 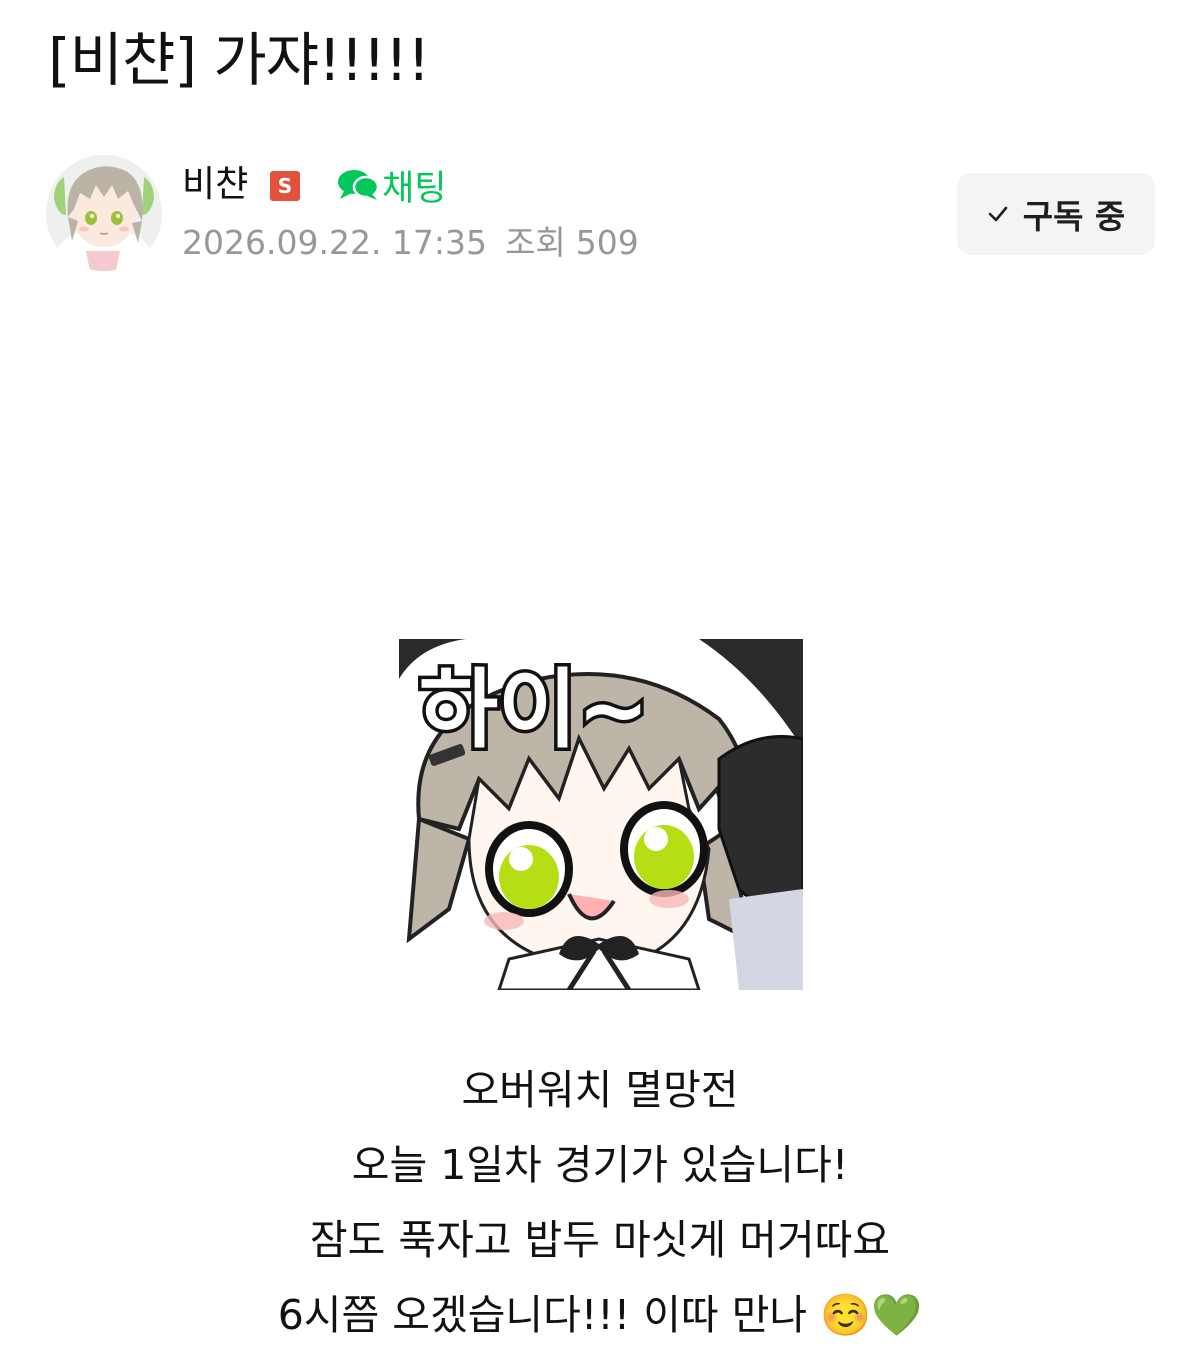 I want to click on sticker-image: 하이~, so click(x=601, y=814).